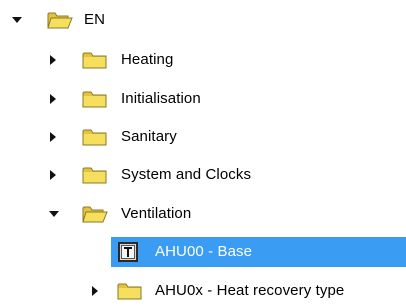 This screenshot has height=307, width=406. I want to click on template-icon, so click(128, 252).